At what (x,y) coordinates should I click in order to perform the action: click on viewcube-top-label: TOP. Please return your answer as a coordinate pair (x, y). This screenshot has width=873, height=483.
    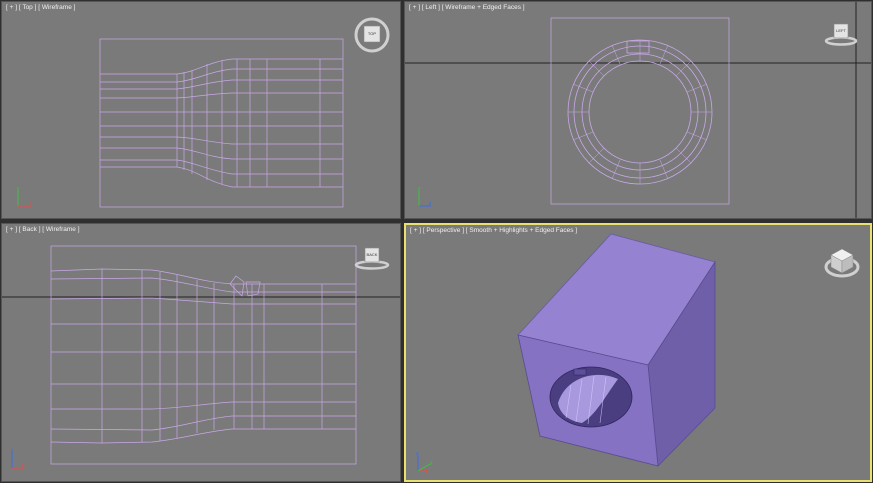
    Looking at the image, I should click on (372, 33).